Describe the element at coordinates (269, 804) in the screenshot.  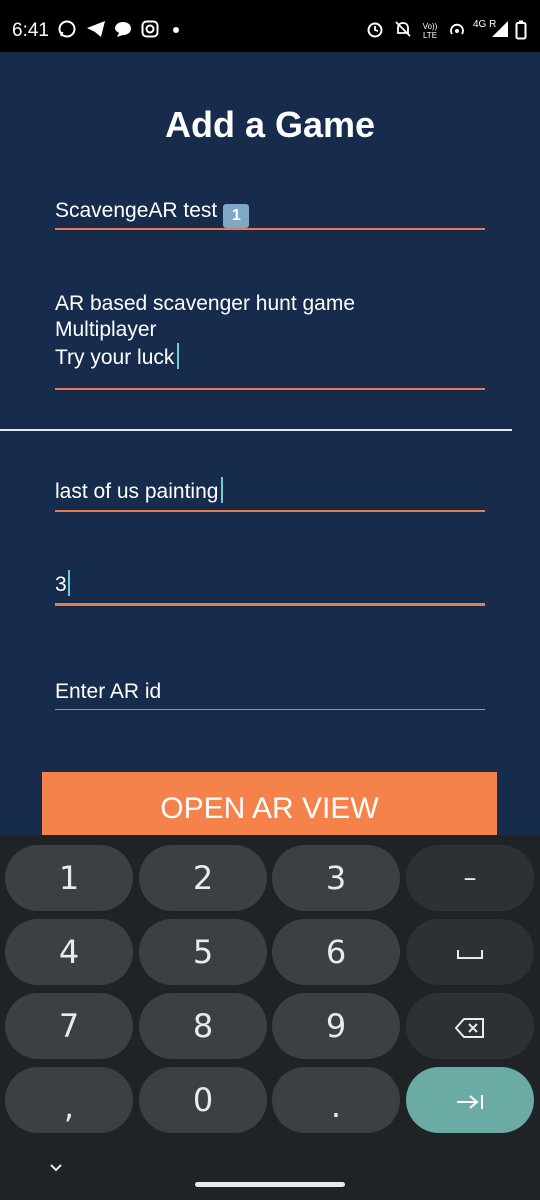
I see `open-ar-view-button: OPEN AR VIEW` at that location.